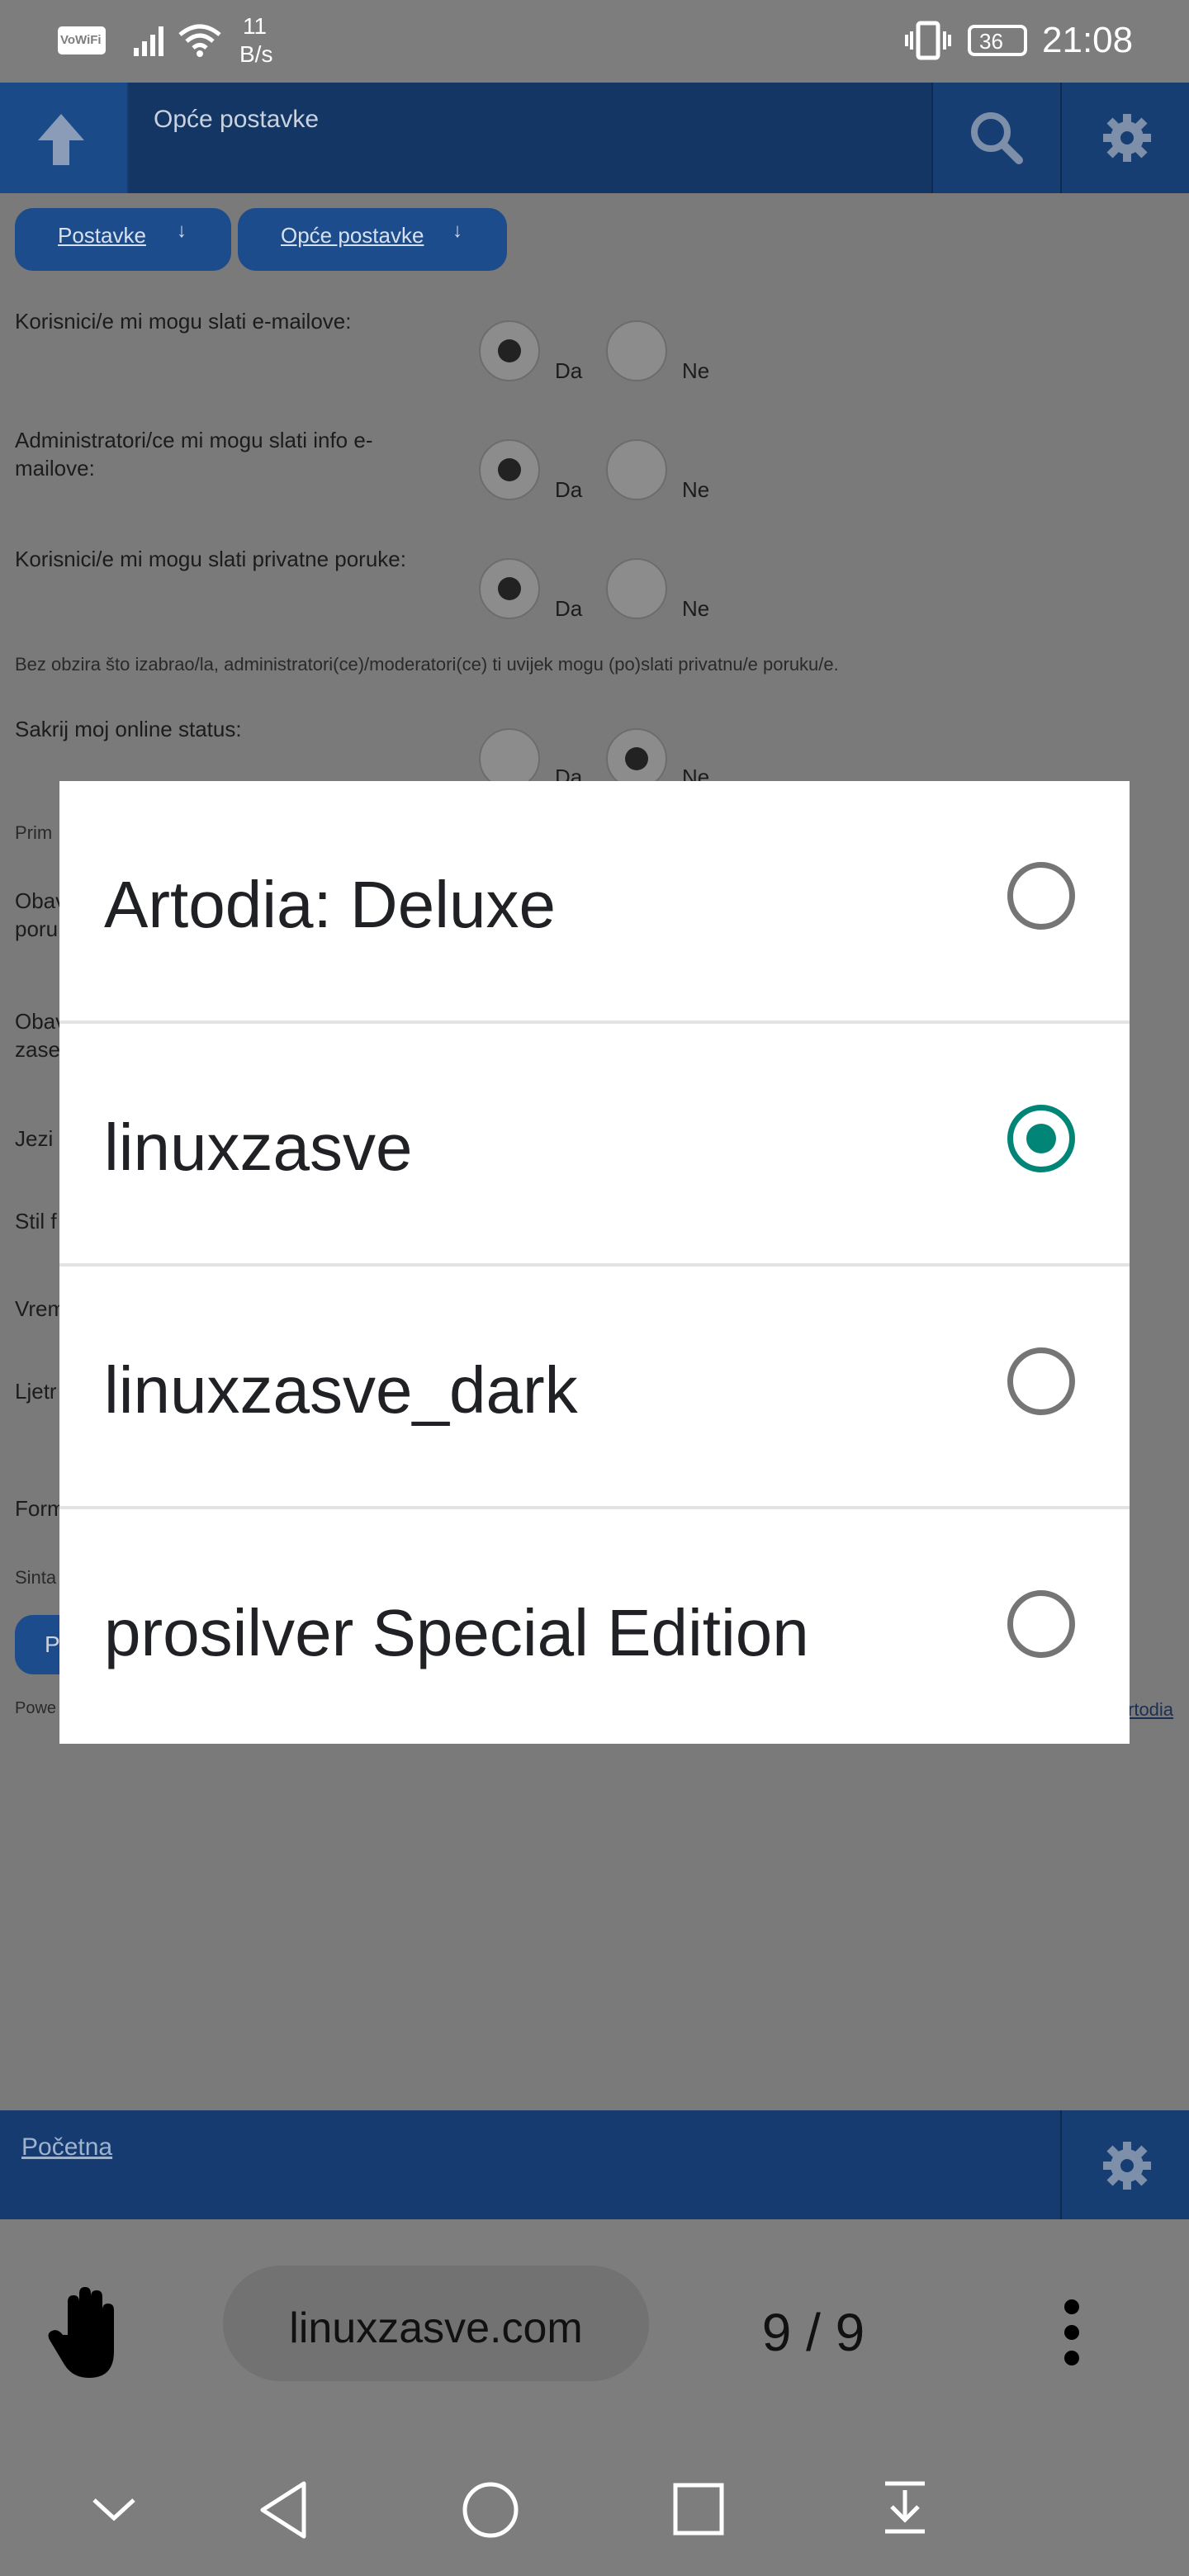  What do you see at coordinates (372, 239) in the screenshot?
I see `breadcrumb-opce-postavke: Opće postavke ↓` at bounding box center [372, 239].